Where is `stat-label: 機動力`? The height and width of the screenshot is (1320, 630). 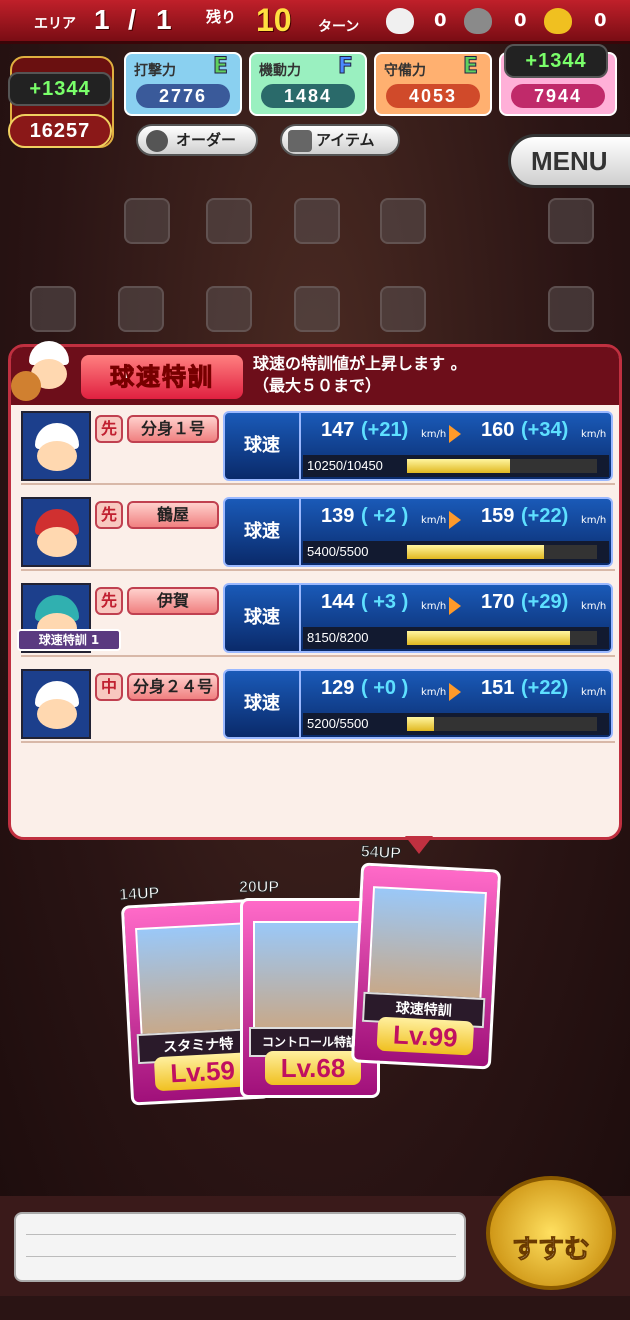
stat-label: 機動力 is located at coordinates (280, 71).